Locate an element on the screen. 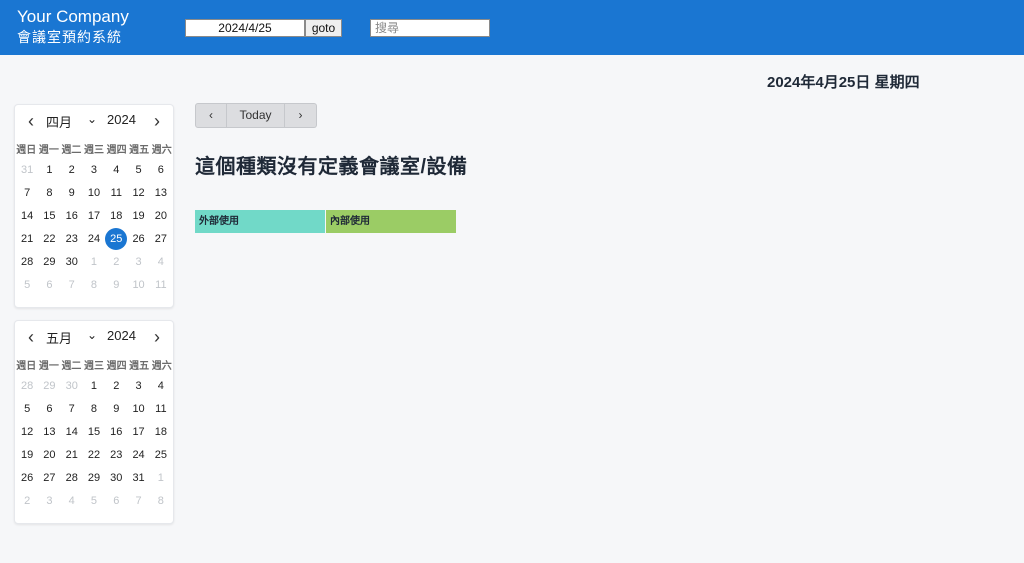 This screenshot has height=563, width=1024. month-select: 五月 is located at coordinates (59, 337).